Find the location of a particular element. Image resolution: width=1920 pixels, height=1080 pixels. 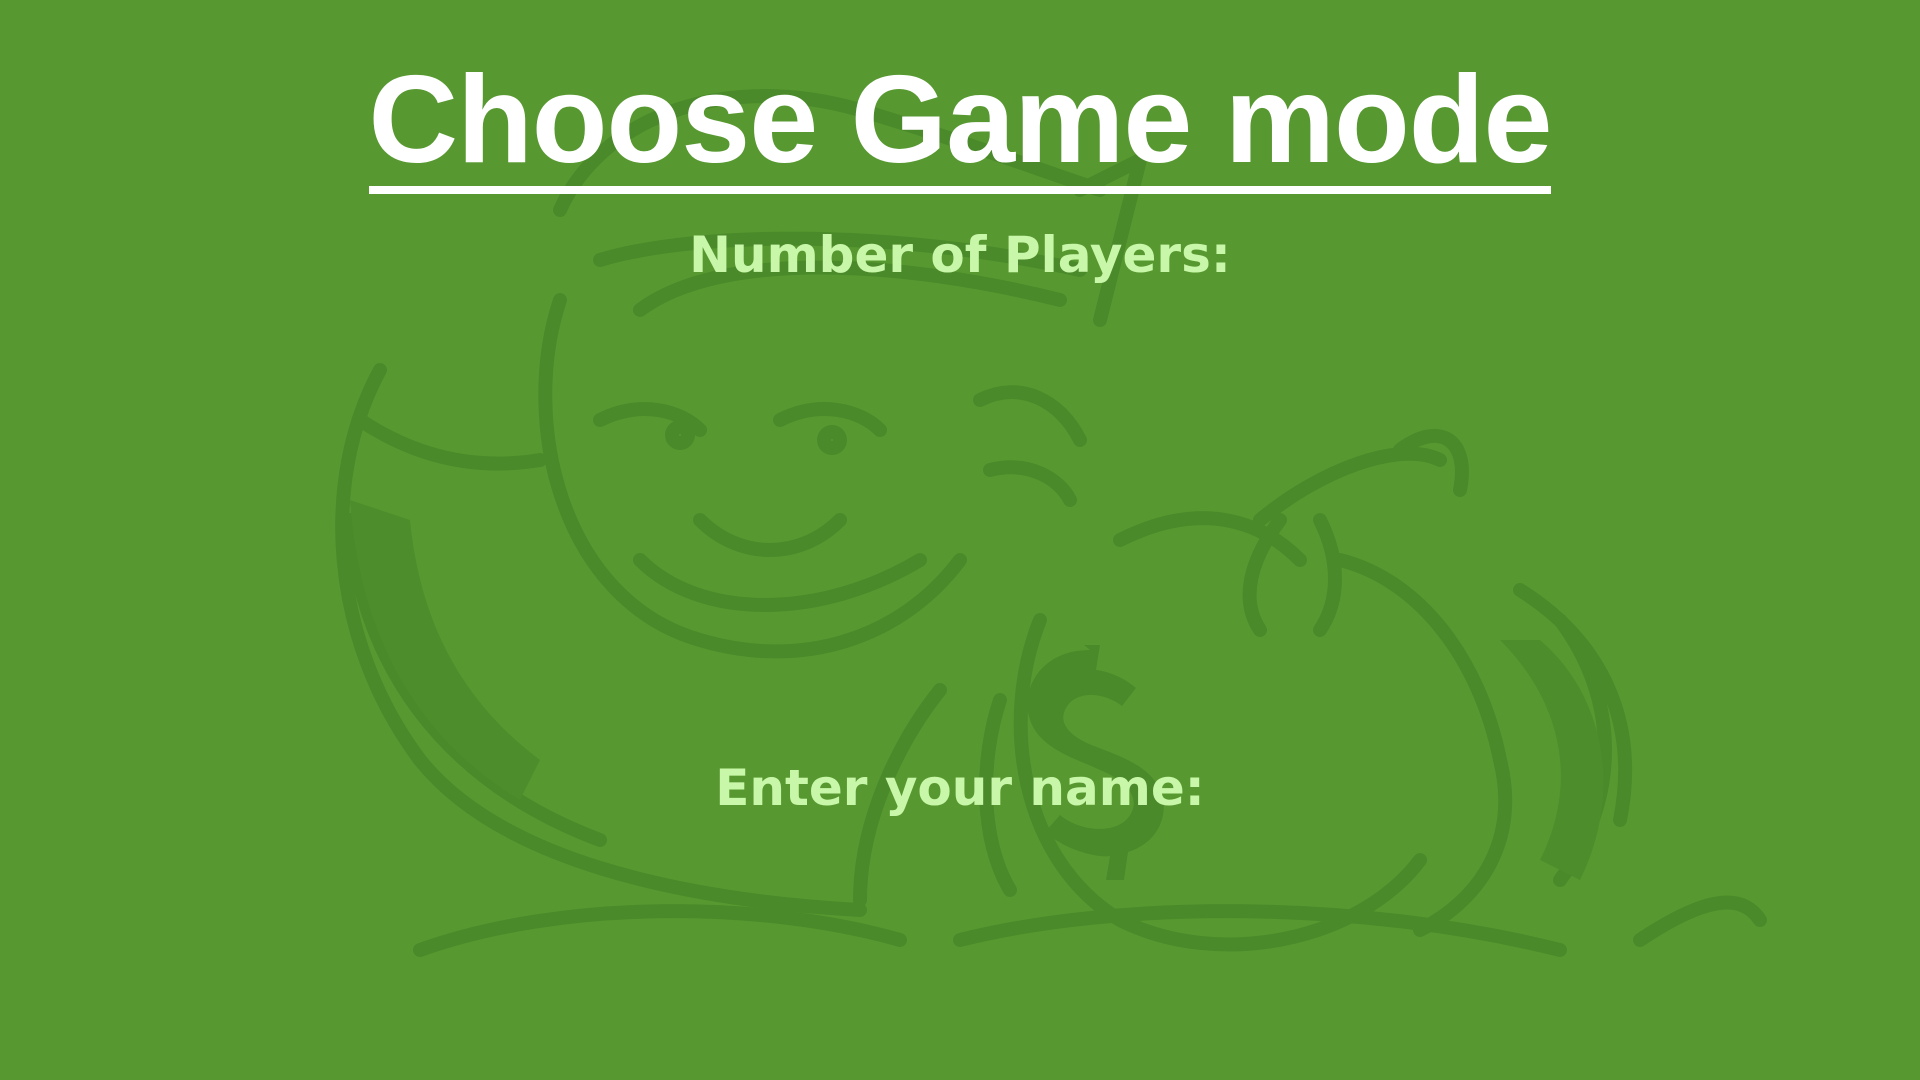

page-title-text: Choose Game mode is located at coordinates (960, 126).